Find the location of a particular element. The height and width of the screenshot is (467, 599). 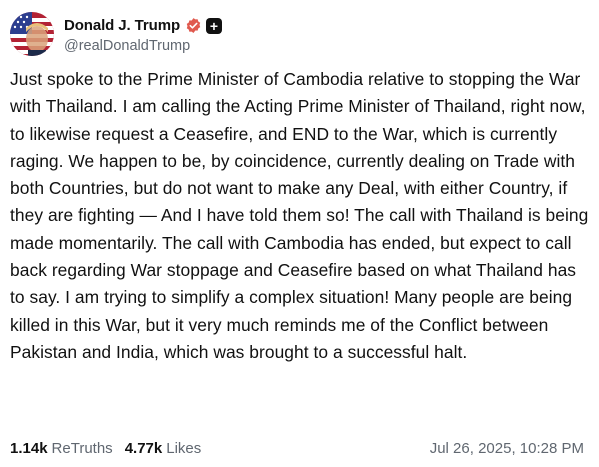

post-header: Donald J. Trump + @realDonaldTrump is located at coordinates (116, 34).